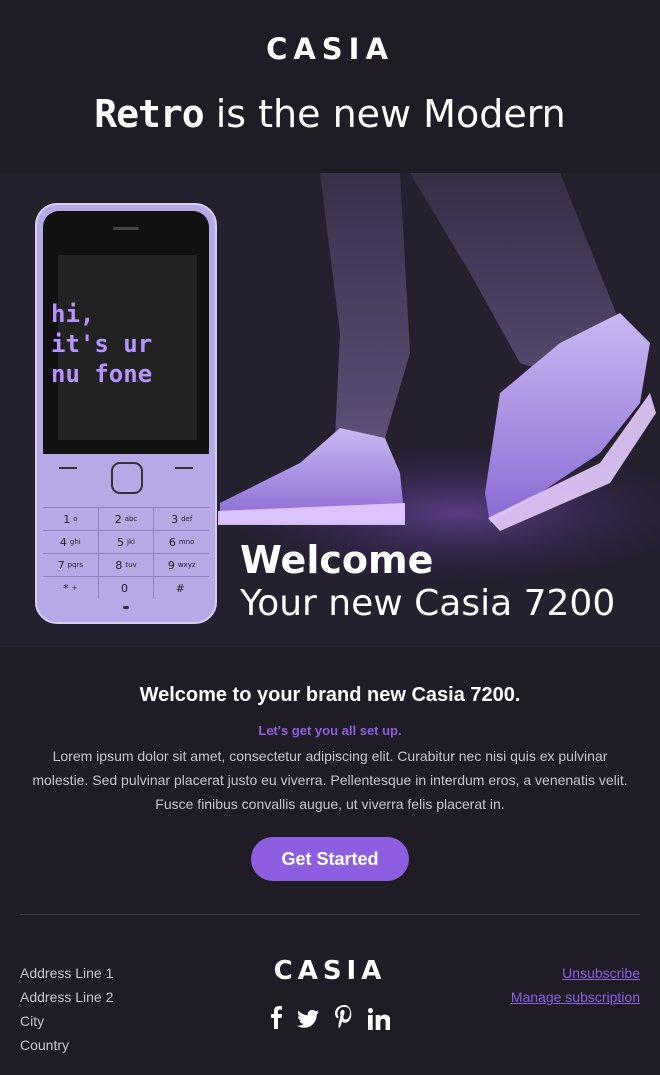 Image resolution: width=660 pixels, height=1075 pixels. What do you see at coordinates (131, 542) in the screenshot?
I see `key-letters: jkl` at bounding box center [131, 542].